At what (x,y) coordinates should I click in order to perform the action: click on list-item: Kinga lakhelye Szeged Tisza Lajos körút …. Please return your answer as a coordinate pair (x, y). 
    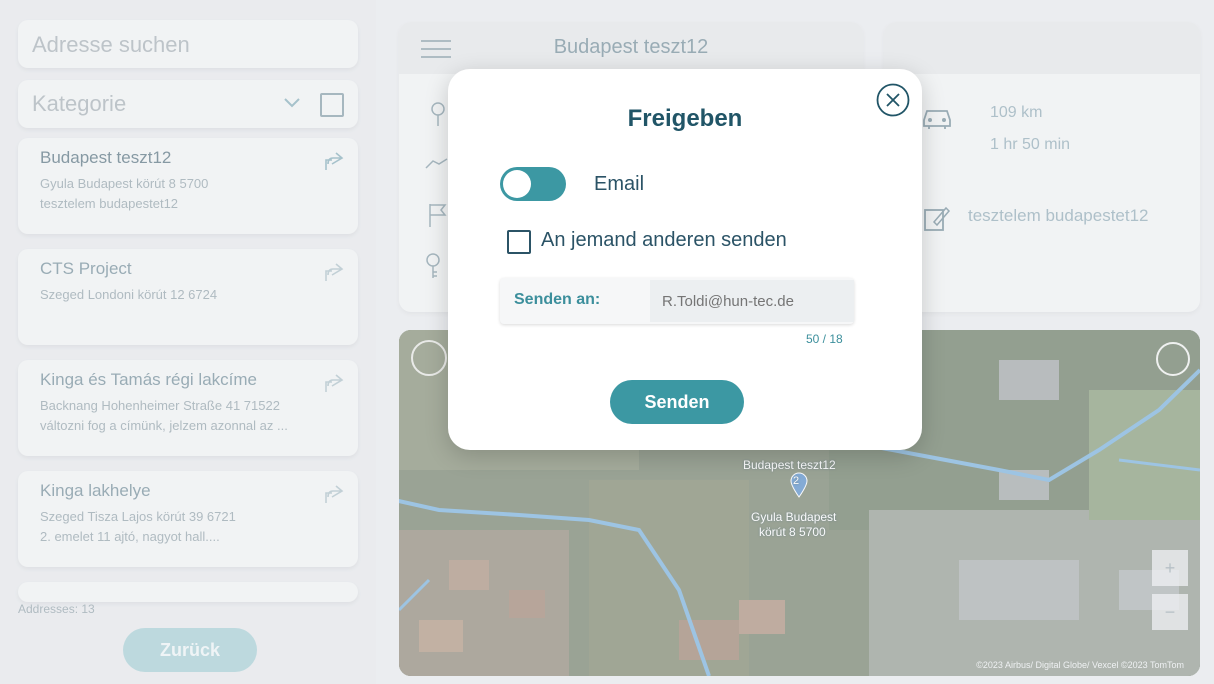
    Looking at the image, I should click on (188, 519).